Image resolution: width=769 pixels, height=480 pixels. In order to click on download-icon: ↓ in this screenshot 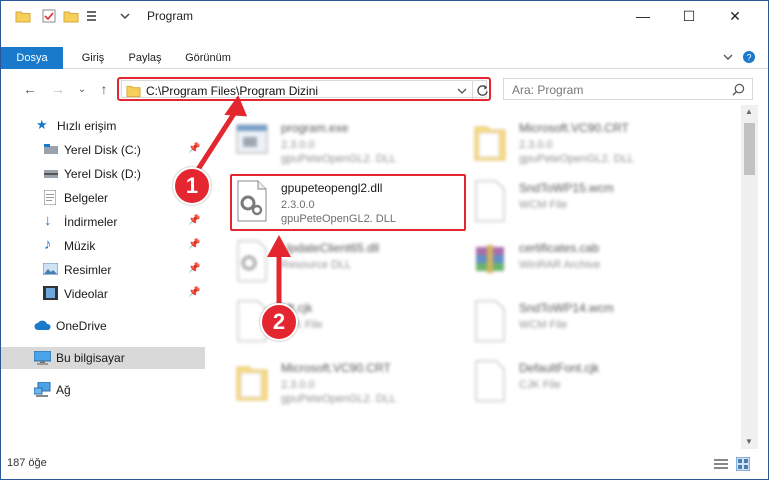, I will do `click(48, 220)`.